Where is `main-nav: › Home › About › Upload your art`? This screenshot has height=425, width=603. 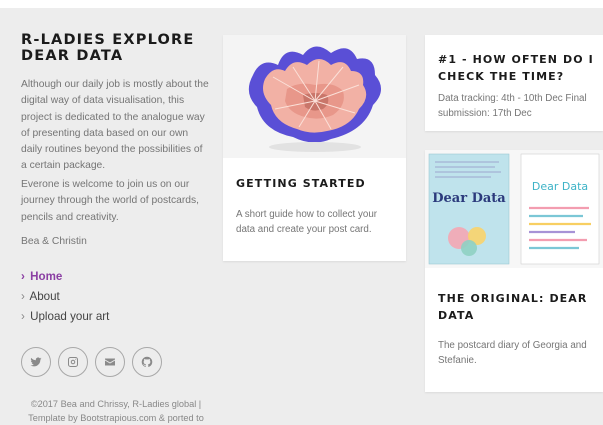
main-nav: › Home › About › Upload your art is located at coordinates (65, 297).